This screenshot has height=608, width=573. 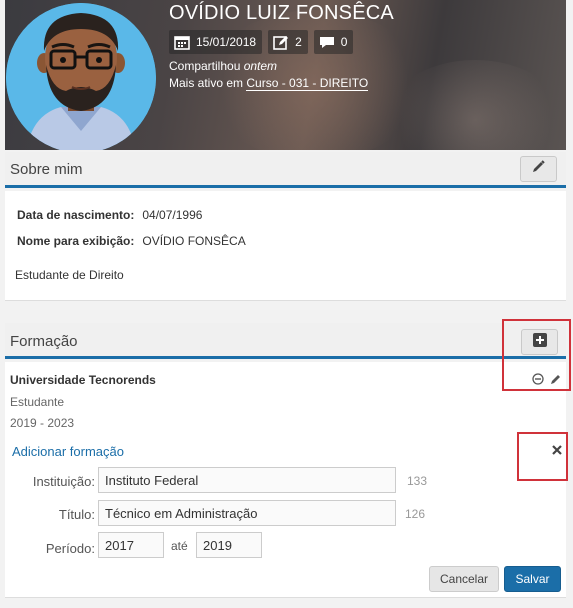 I want to click on stat-comments-value: 0, so click(x=344, y=42).